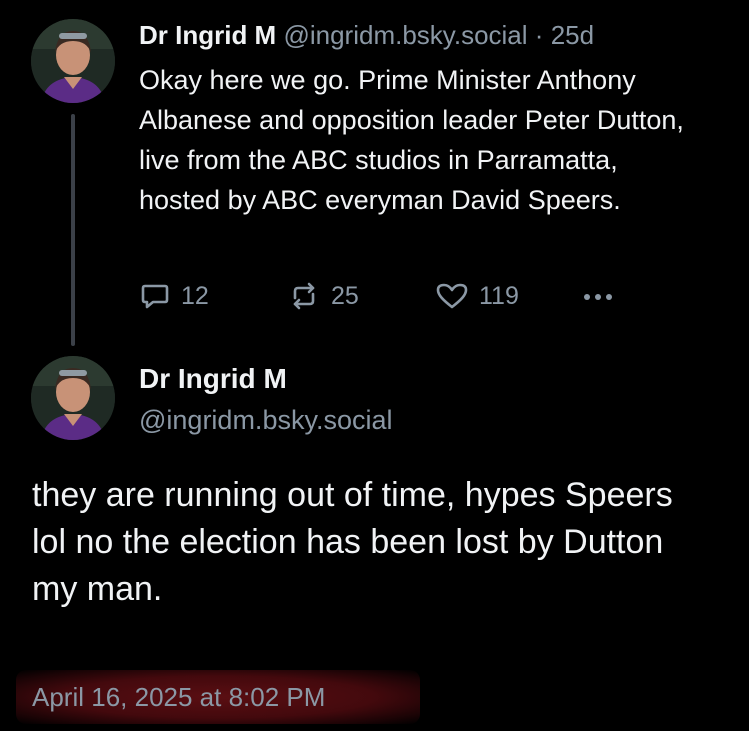 The width and height of the screenshot is (749, 731). What do you see at coordinates (389, 296) in the screenshot?
I see `post-action-bar: 12 25 119` at bounding box center [389, 296].